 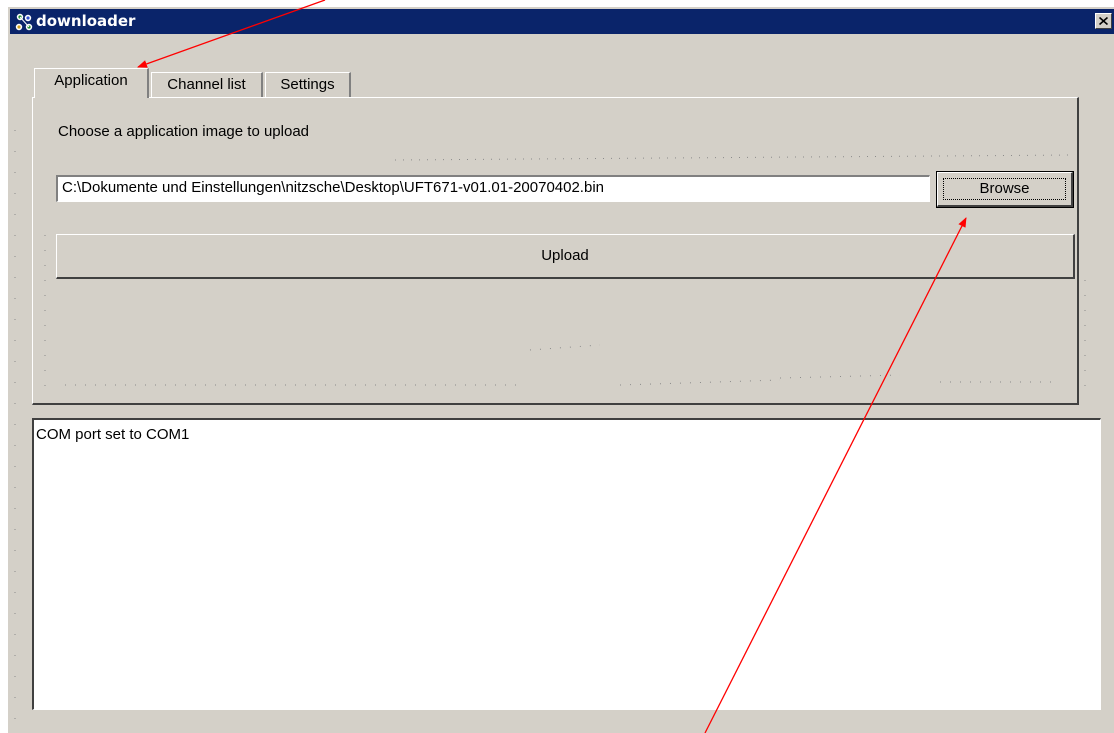 What do you see at coordinates (565, 256) in the screenshot?
I see `upload-button: Upload` at bounding box center [565, 256].